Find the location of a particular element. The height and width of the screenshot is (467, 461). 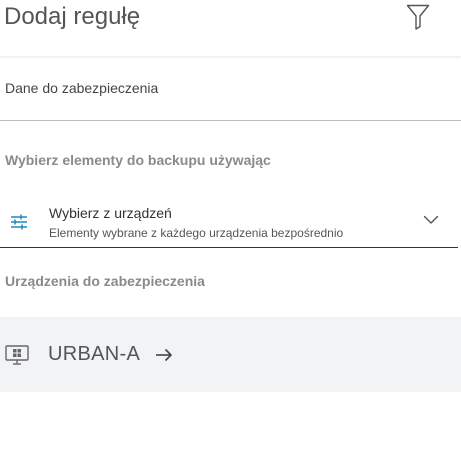

data-to-protect-field: Dane do zabezpieczenia is located at coordinates (230, 88).